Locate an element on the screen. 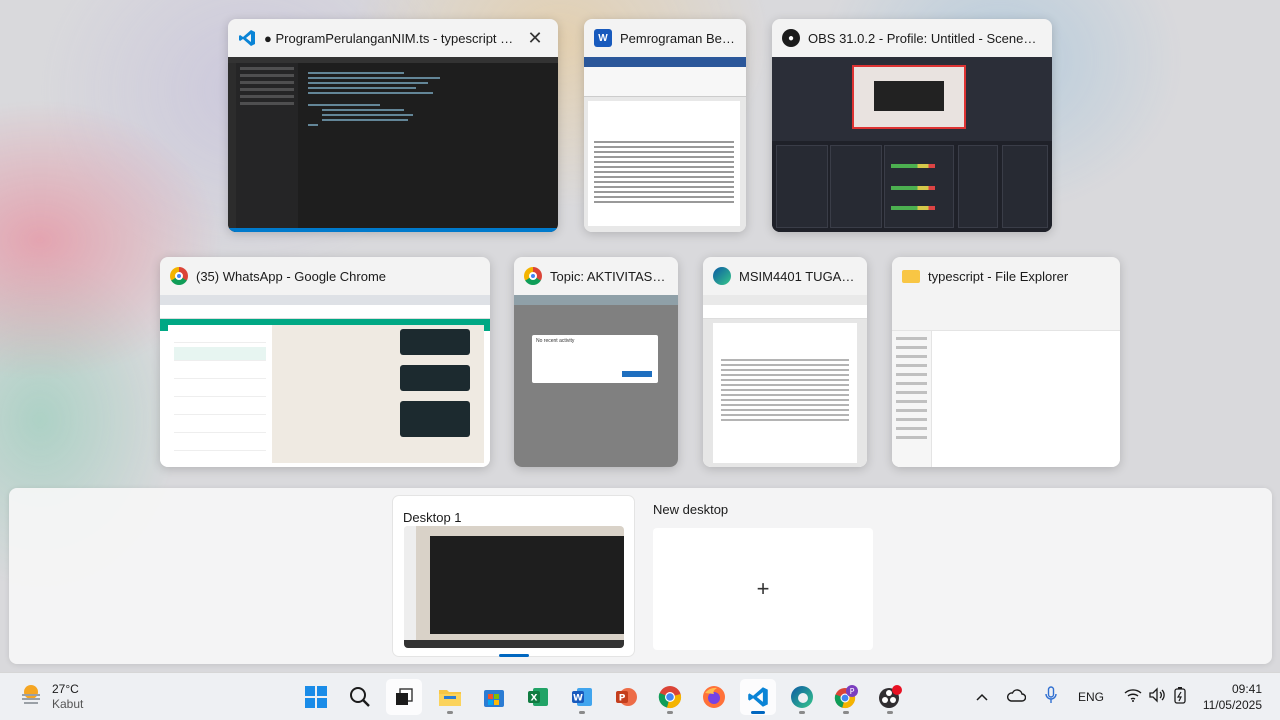 The image size is (1280, 720). desktop-1: Desktop 1 is located at coordinates (513, 576).